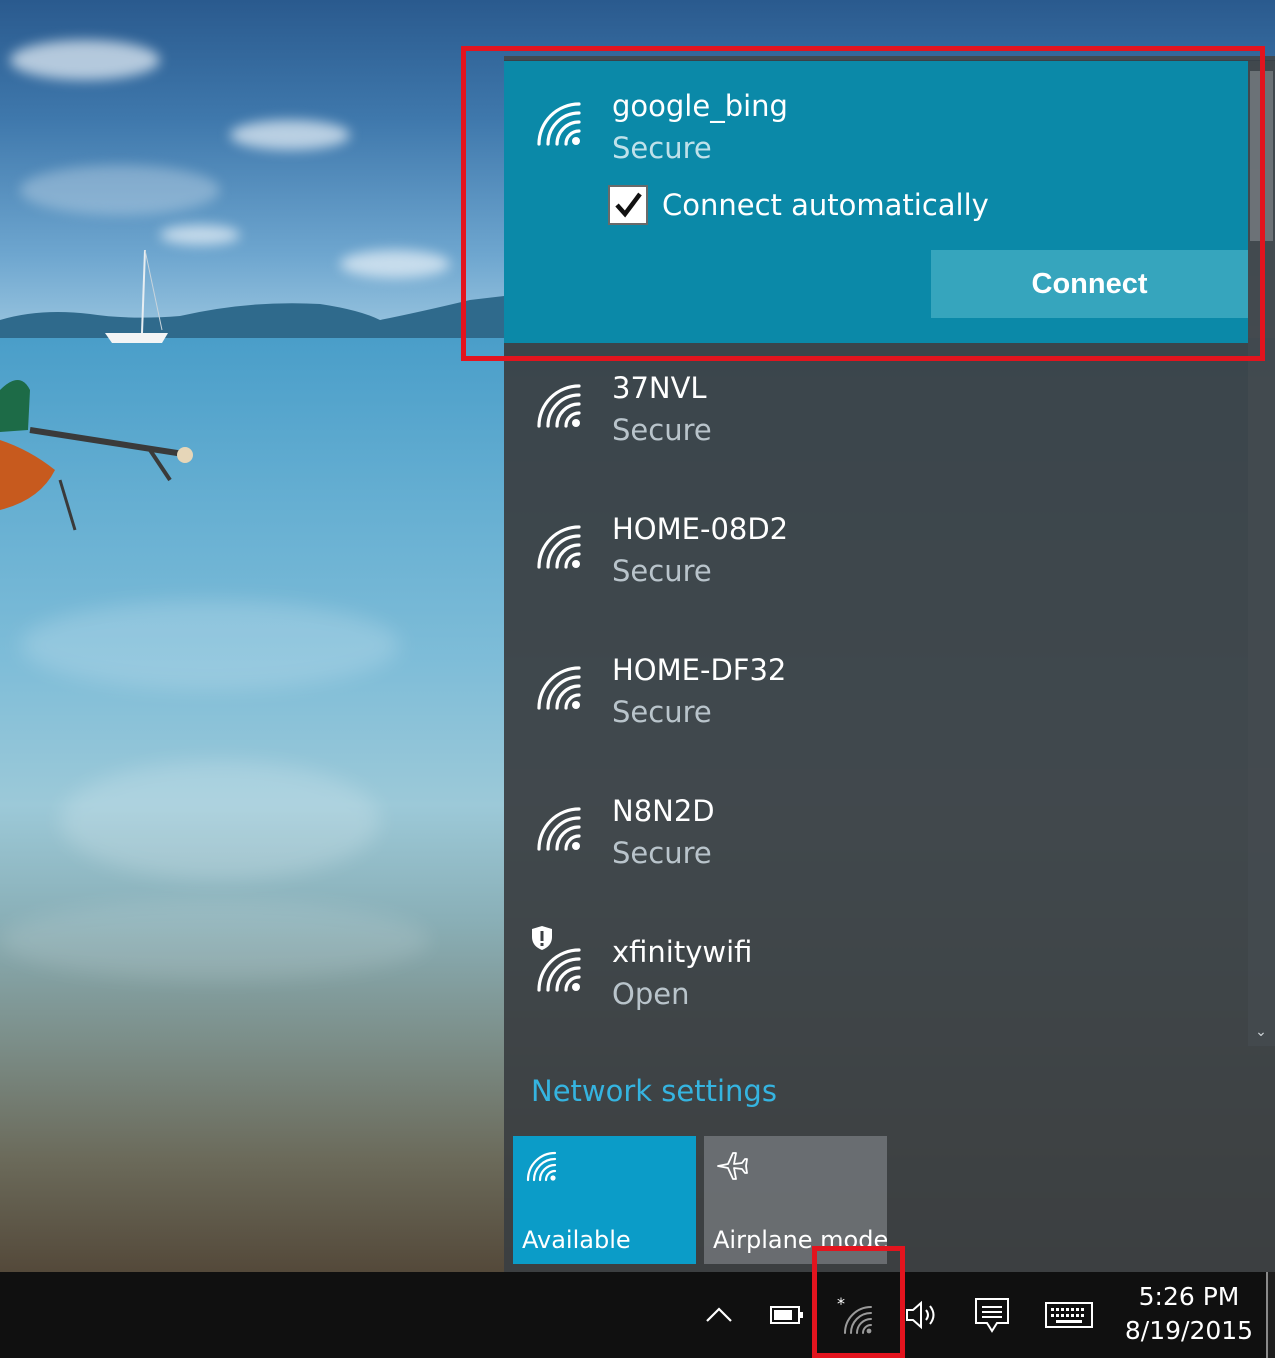 This screenshot has width=1275, height=1358. What do you see at coordinates (700, 529) in the screenshot?
I see `network-name: HOME-08D2` at bounding box center [700, 529].